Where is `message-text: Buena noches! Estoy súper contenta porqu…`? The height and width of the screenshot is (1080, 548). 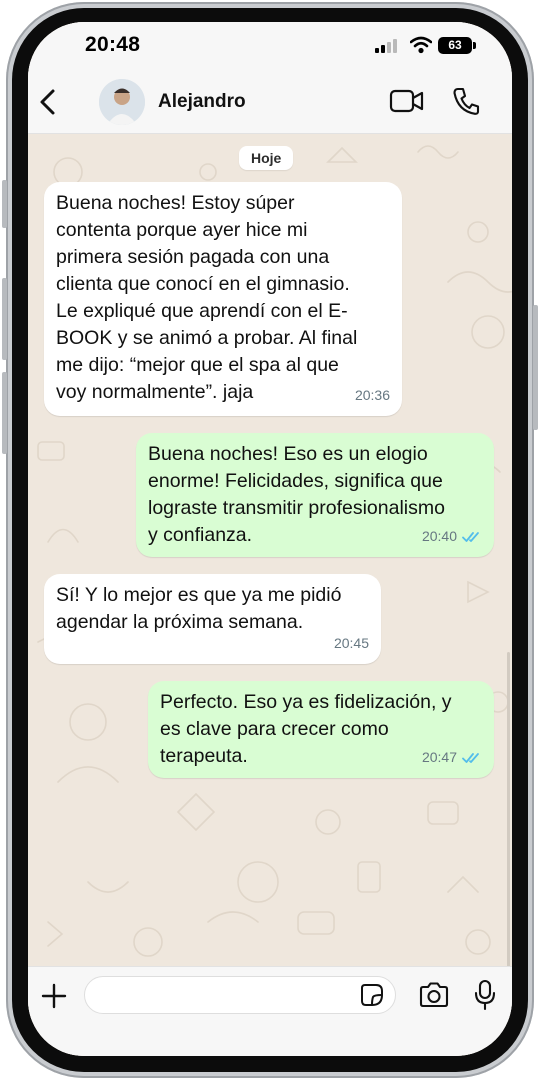
message-text: Buena noches! Estoy súper contenta porqu… is located at coordinates (207, 297).